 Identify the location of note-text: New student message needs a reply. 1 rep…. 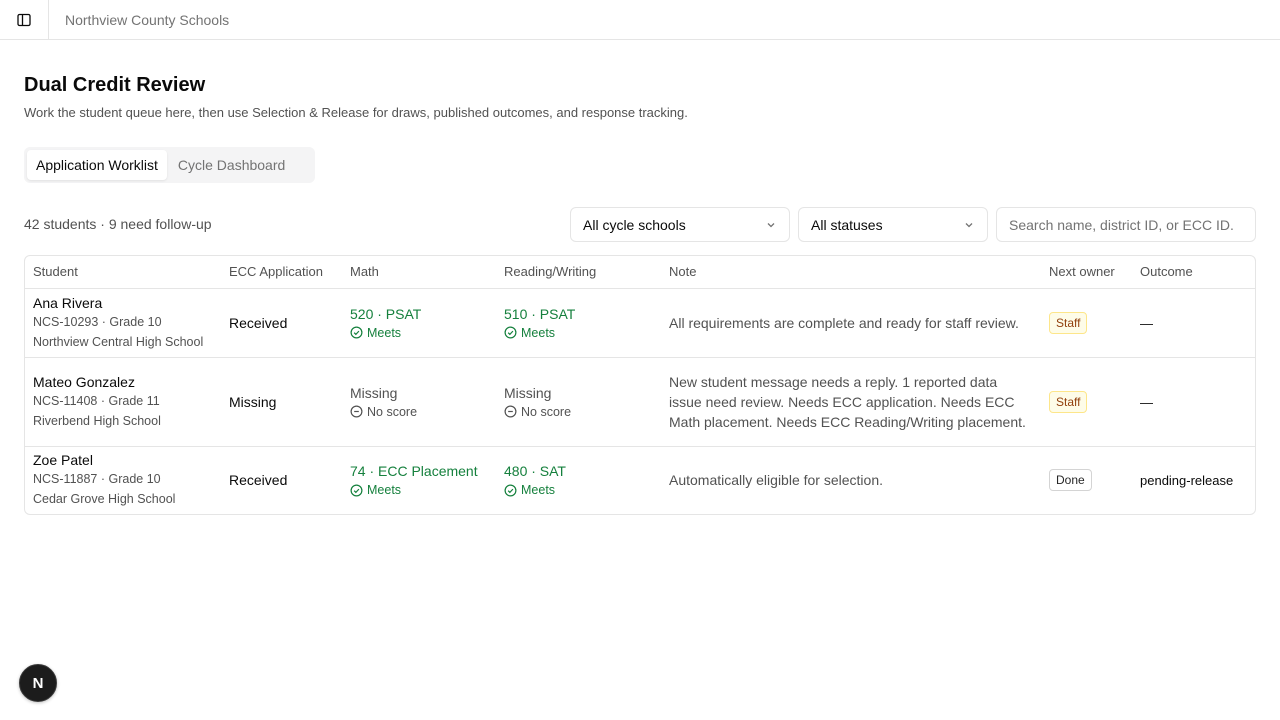
(847, 401).